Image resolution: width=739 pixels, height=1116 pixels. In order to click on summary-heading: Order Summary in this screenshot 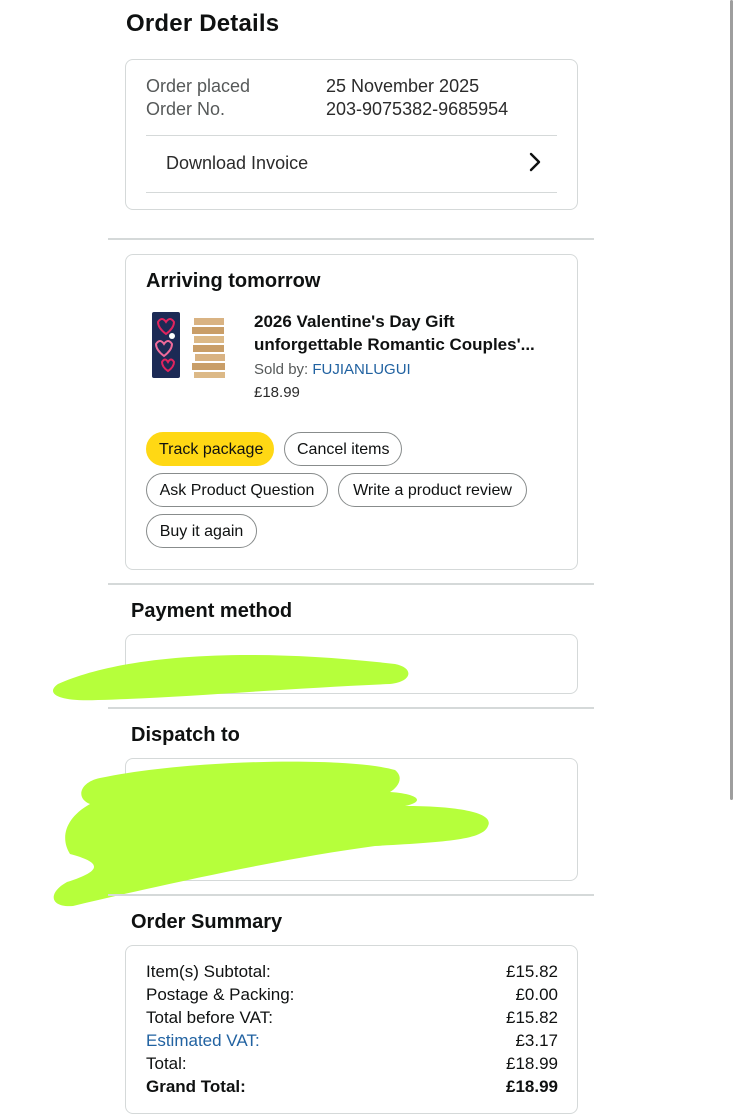, I will do `click(207, 922)`.